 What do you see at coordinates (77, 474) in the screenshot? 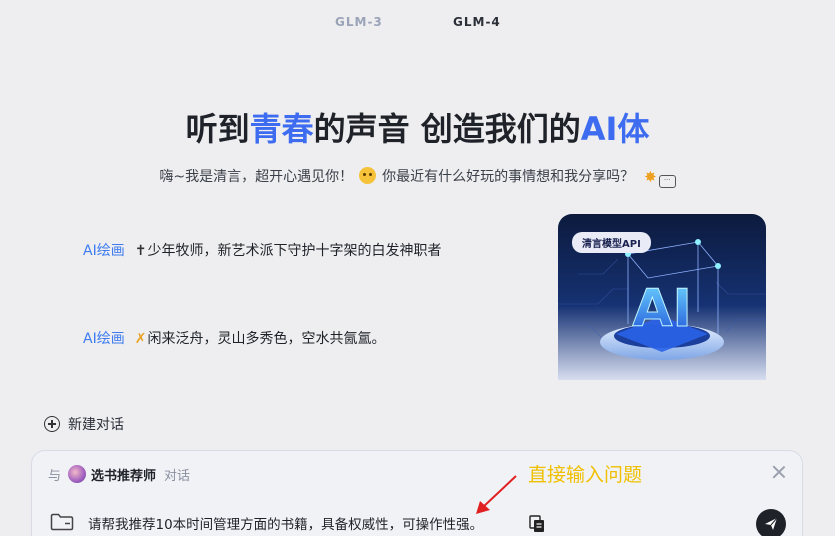
I see `agent-avatar` at bounding box center [77, 474].